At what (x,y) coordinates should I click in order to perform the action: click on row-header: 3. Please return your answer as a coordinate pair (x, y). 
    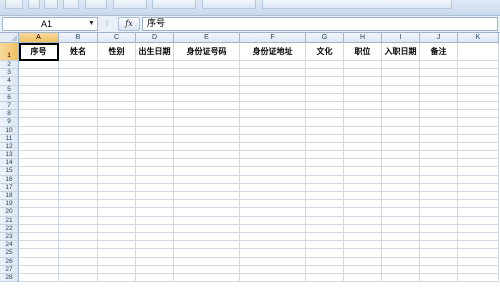
    Looking at the image, I should click on (9, 73).